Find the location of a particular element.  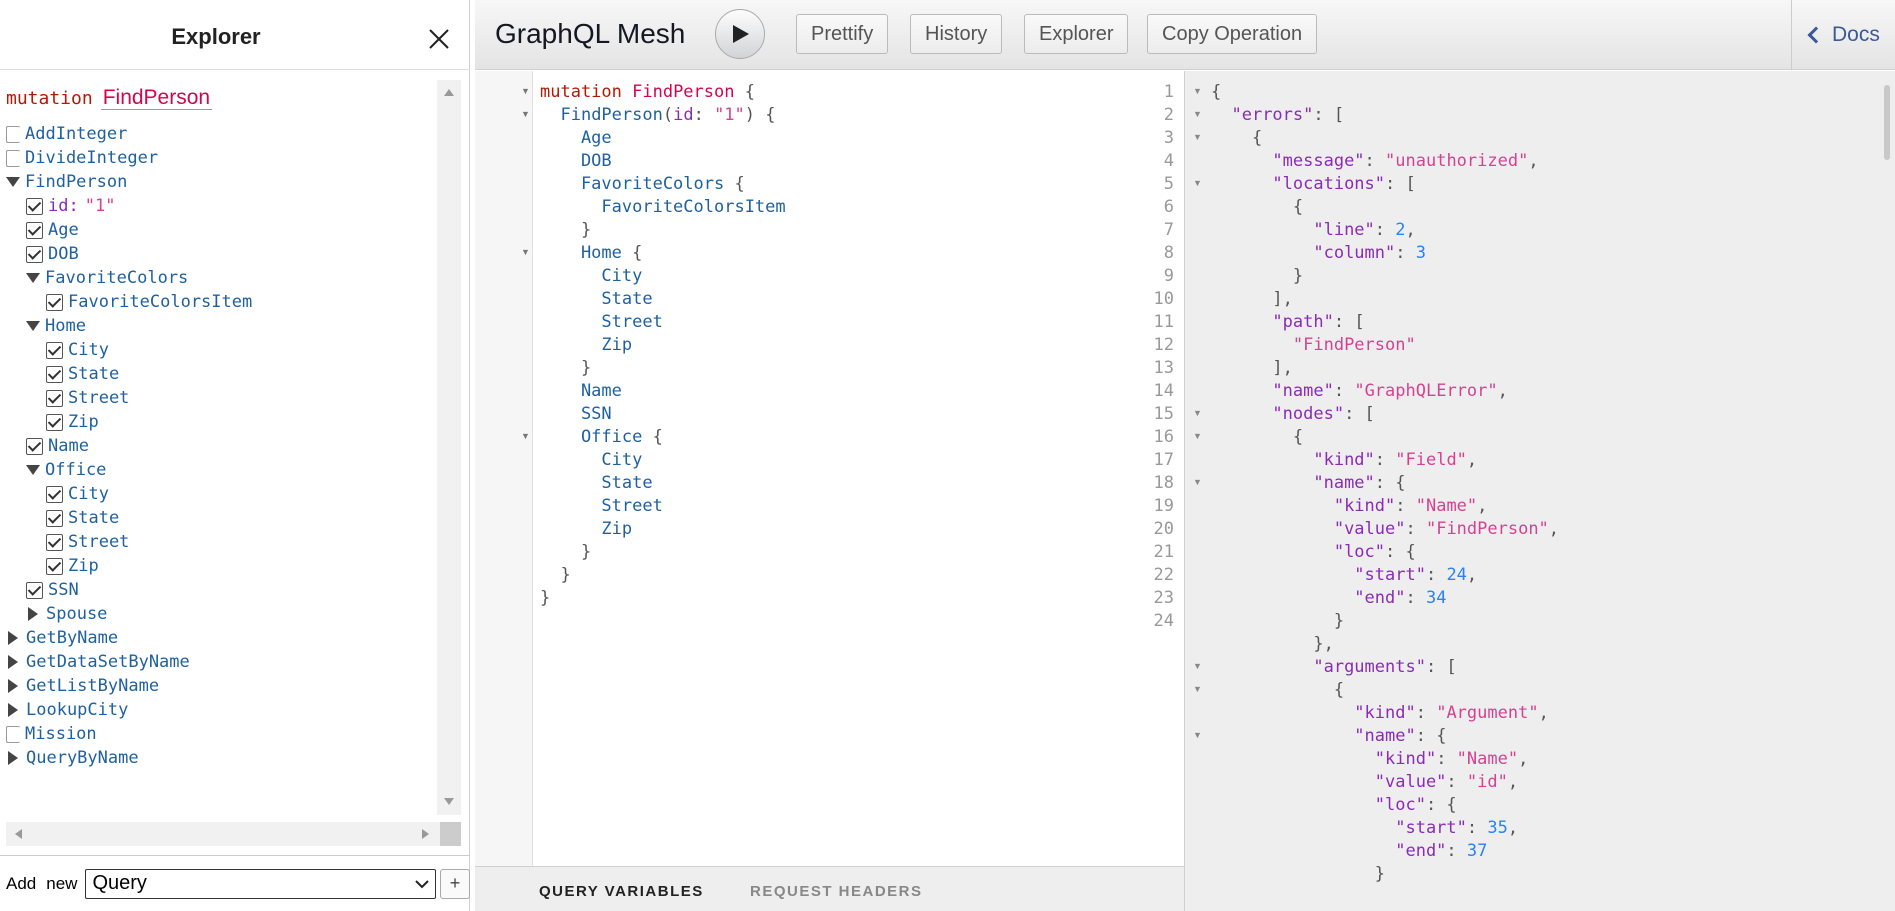

explorer-field-getlistbyname: GetListByName is located at coordinates (82, 686).